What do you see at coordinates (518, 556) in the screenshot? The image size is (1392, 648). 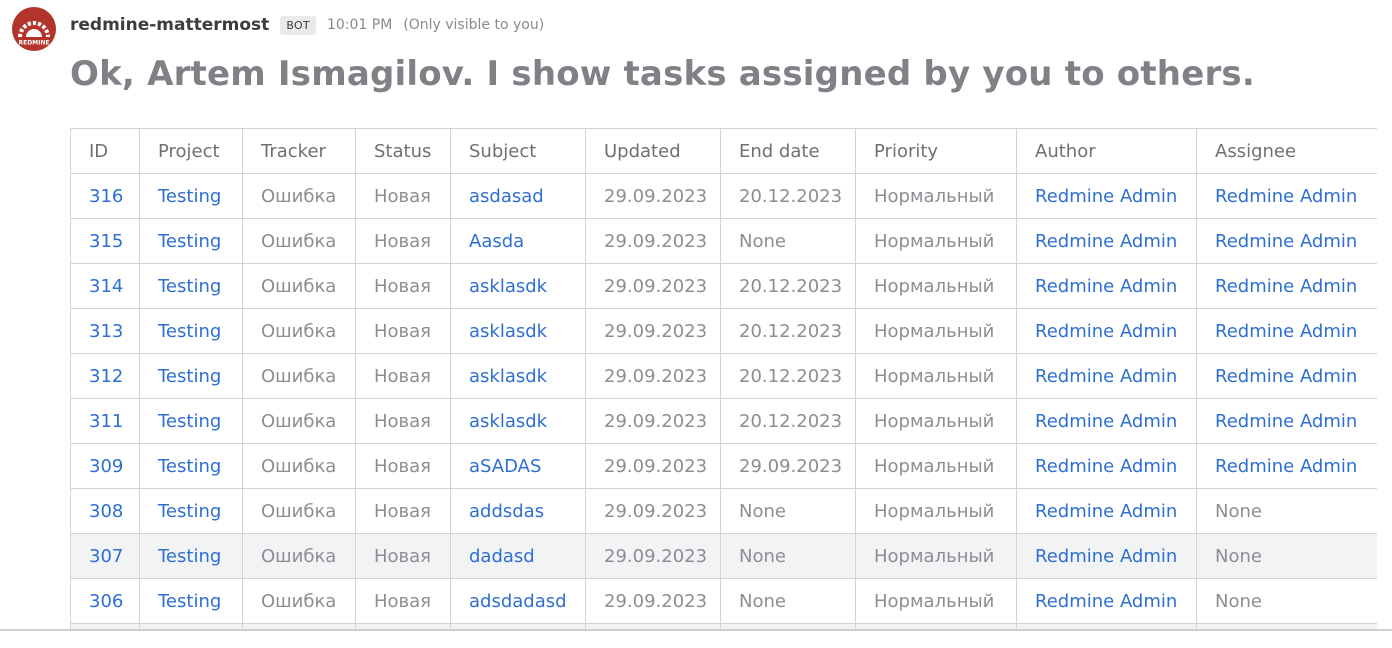 I see `subject-link: dadasd` at bounding box center [518, 556].